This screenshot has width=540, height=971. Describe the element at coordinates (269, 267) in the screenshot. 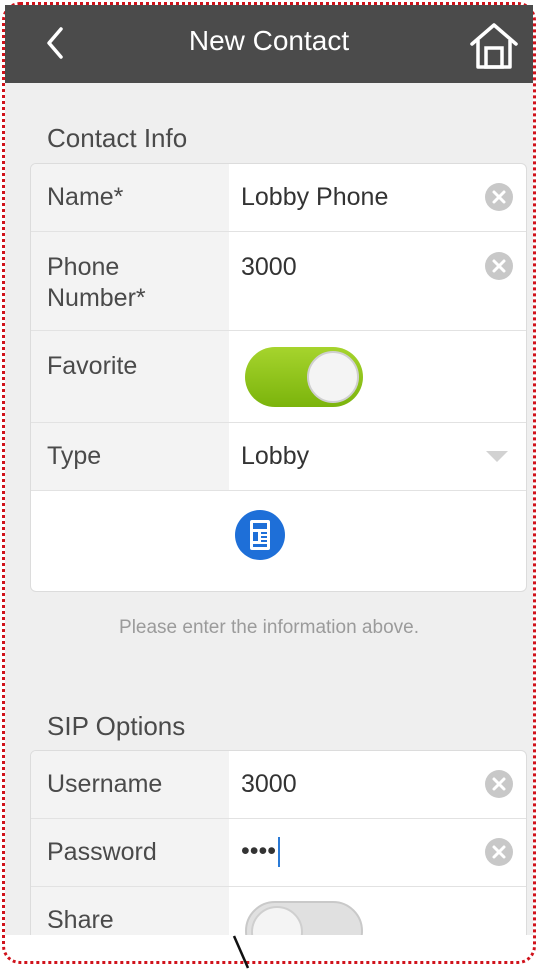

I see `phone-value: 3000` at that location.